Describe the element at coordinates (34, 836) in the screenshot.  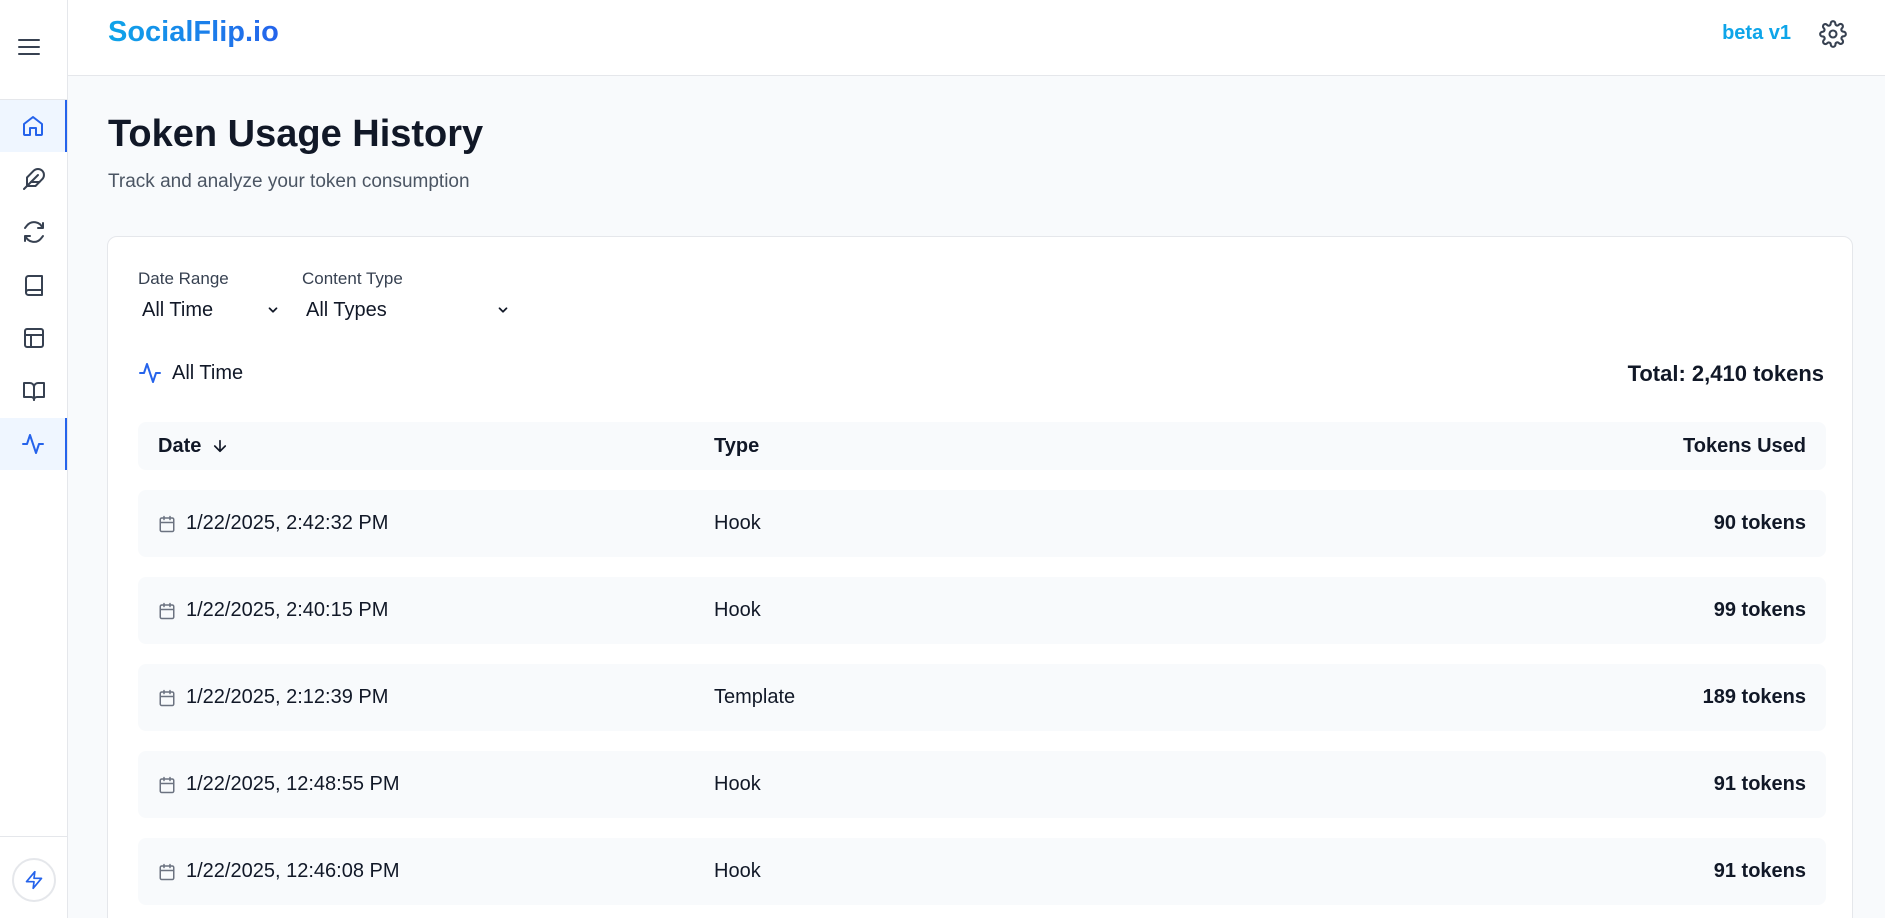
I see `sidebar-divider` at that location.